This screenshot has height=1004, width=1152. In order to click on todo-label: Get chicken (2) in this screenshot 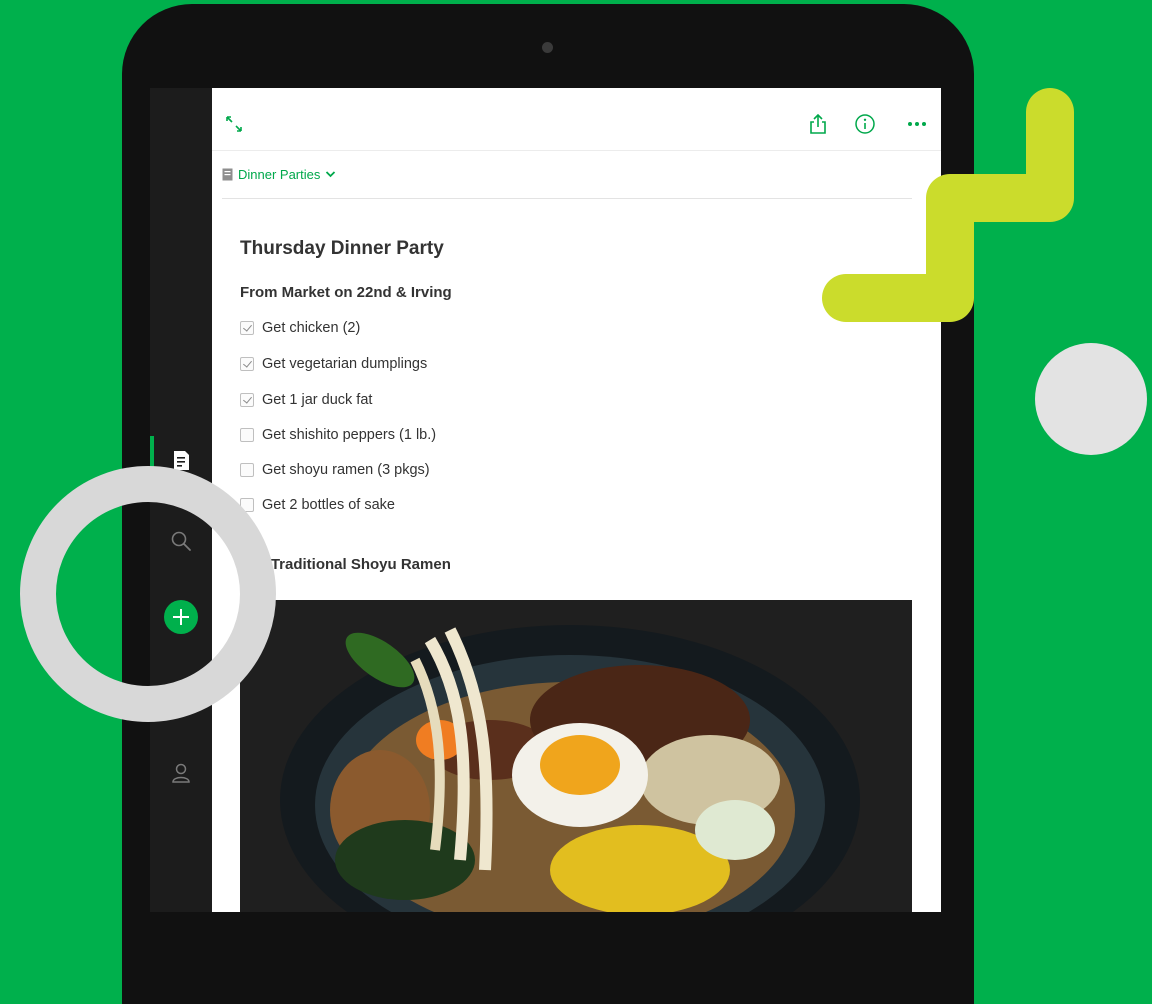, I will do `click(311, 328)`.